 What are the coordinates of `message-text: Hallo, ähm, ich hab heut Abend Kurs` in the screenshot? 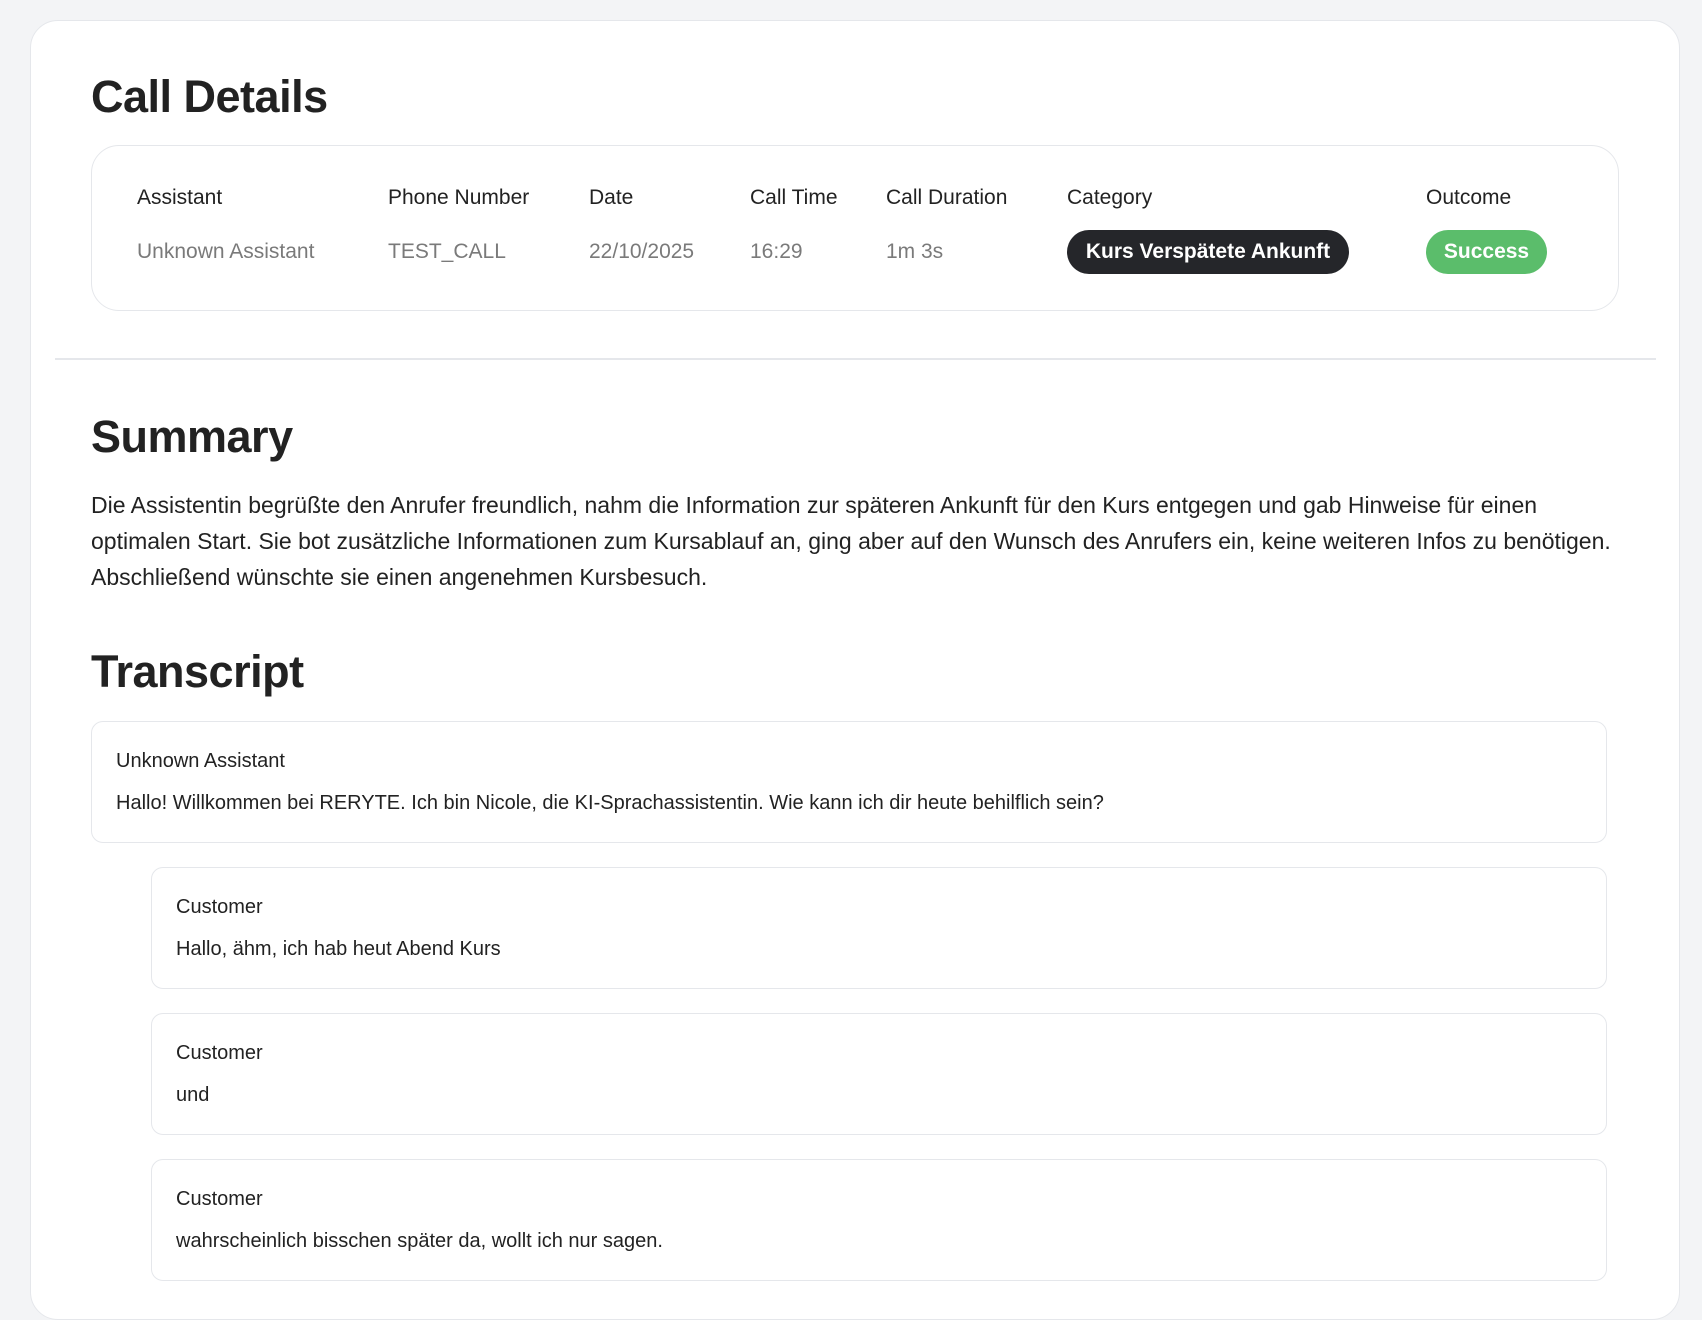 It's located at (338, 949).